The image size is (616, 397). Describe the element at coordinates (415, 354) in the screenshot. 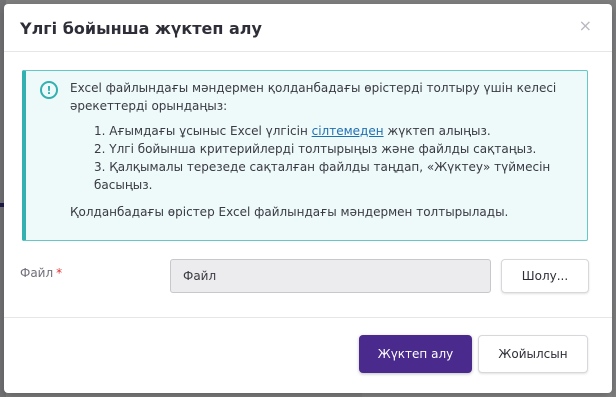

I see `upload-button: Жүктеп алу` at that location.